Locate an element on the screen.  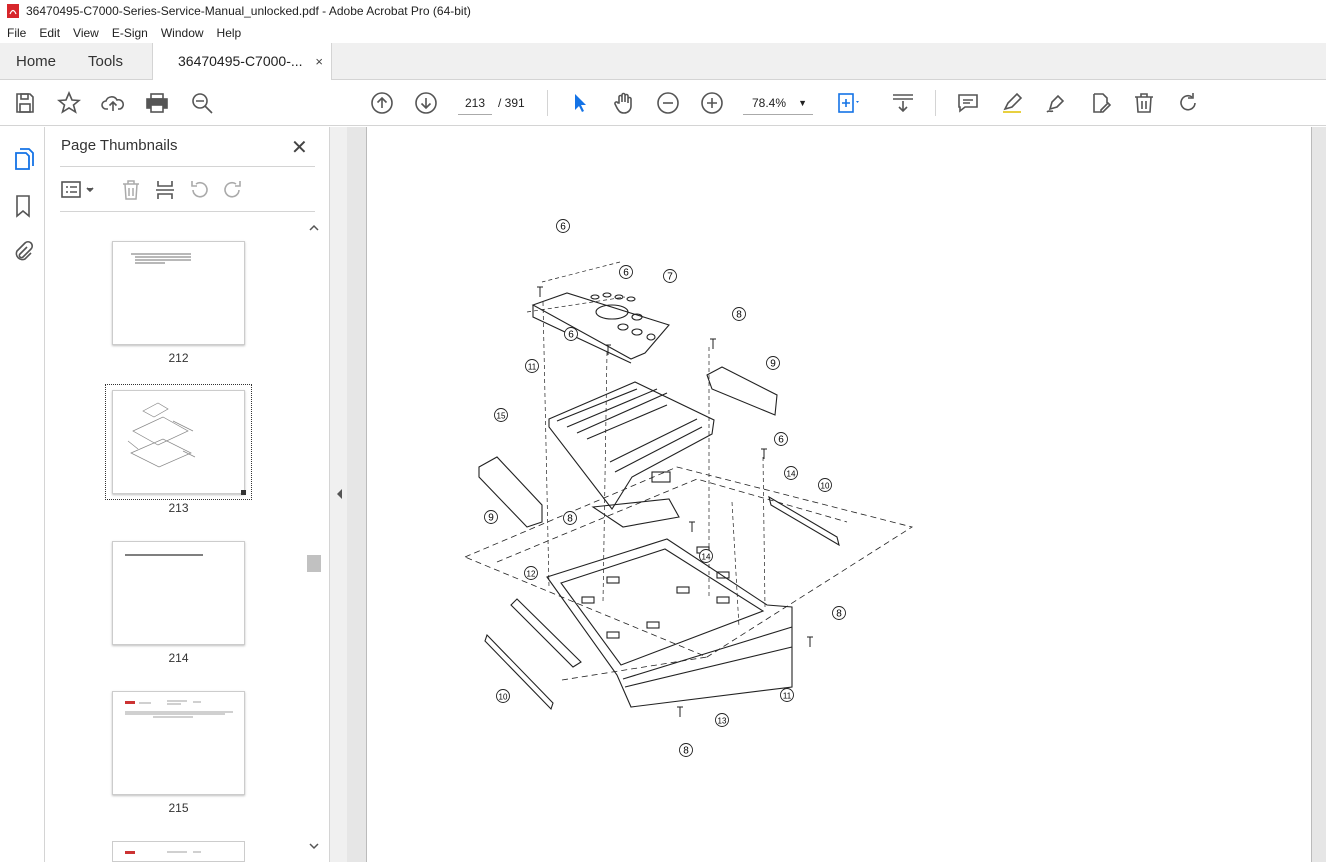
pdf-app-icon is located at coordinates (13, 11).